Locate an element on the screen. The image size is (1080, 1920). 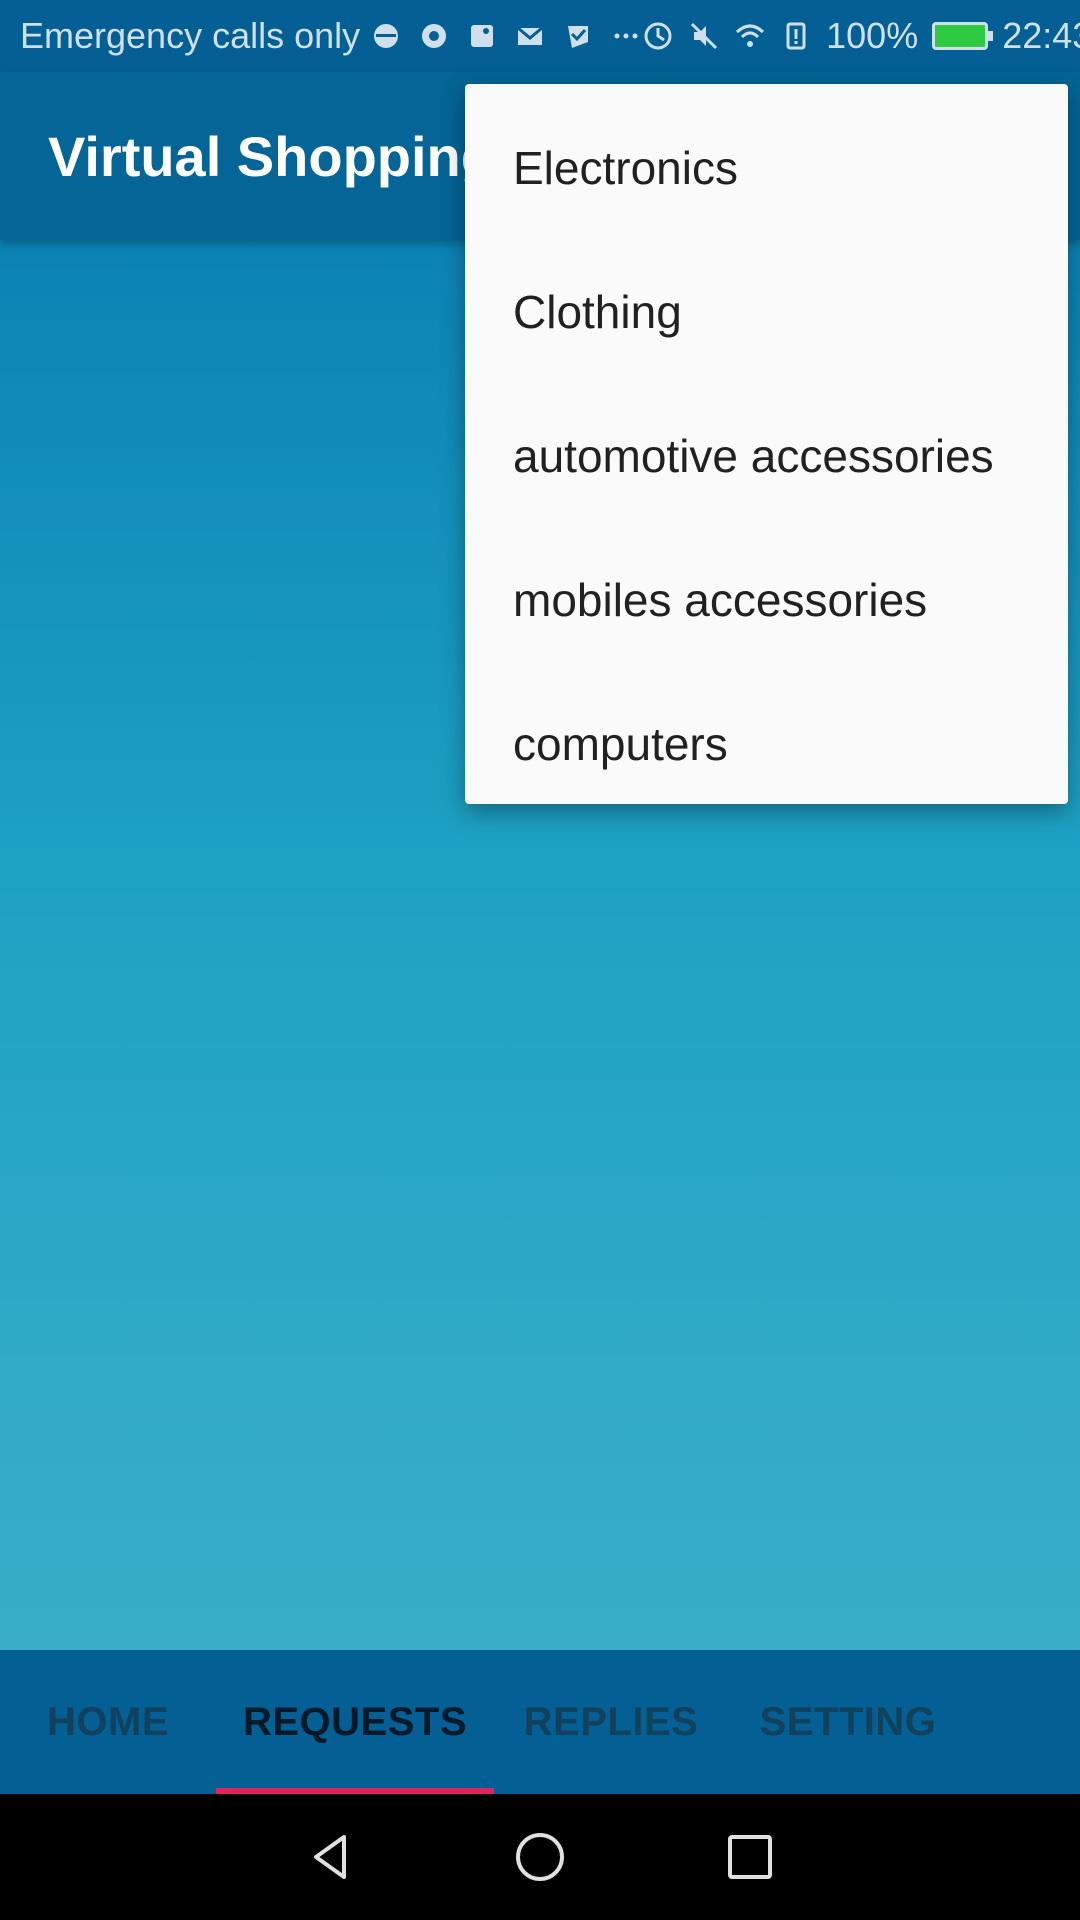
home-button is located at coordinates (540, 1857).